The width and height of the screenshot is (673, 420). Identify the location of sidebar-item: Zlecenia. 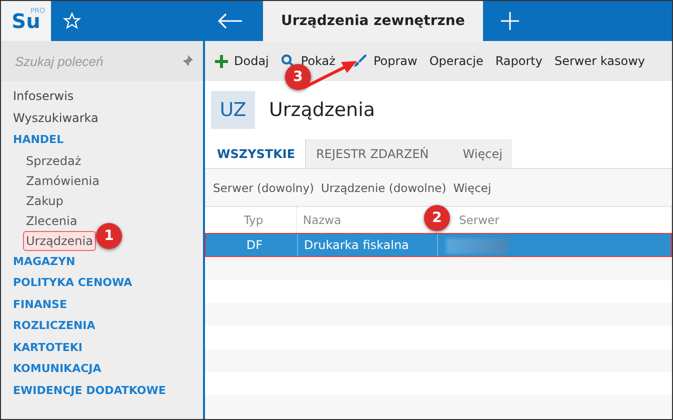
(51, 220).